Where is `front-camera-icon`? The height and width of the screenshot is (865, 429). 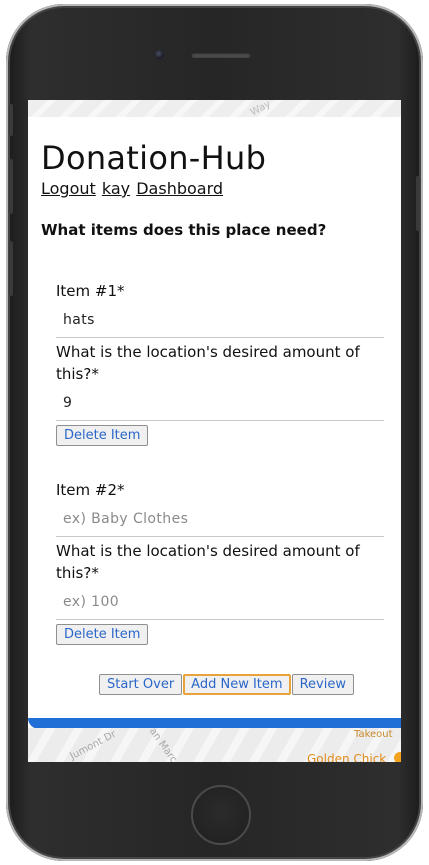
front-camera-icon is located at coordinates (159, 54).